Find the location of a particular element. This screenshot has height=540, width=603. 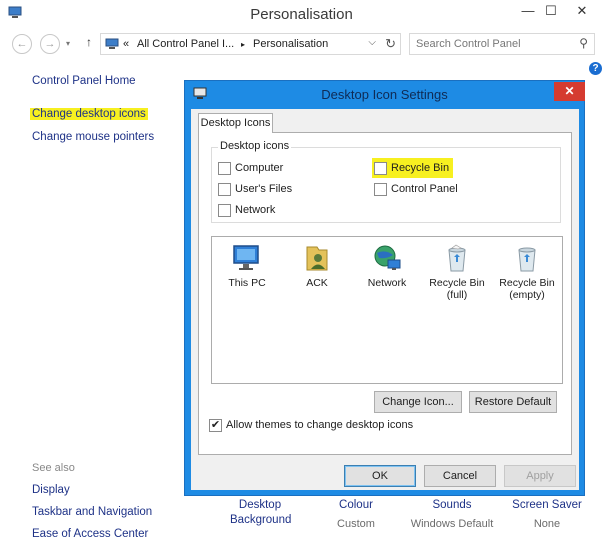

see-also-heading: See also is located at coordinates (53, 468).